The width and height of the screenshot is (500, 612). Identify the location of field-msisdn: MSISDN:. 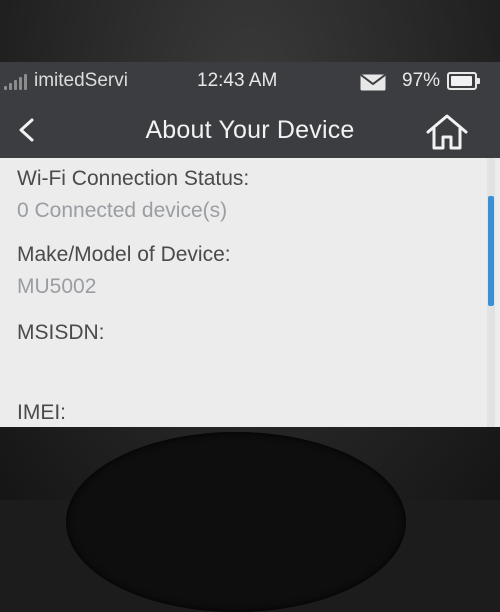
(61, 336).